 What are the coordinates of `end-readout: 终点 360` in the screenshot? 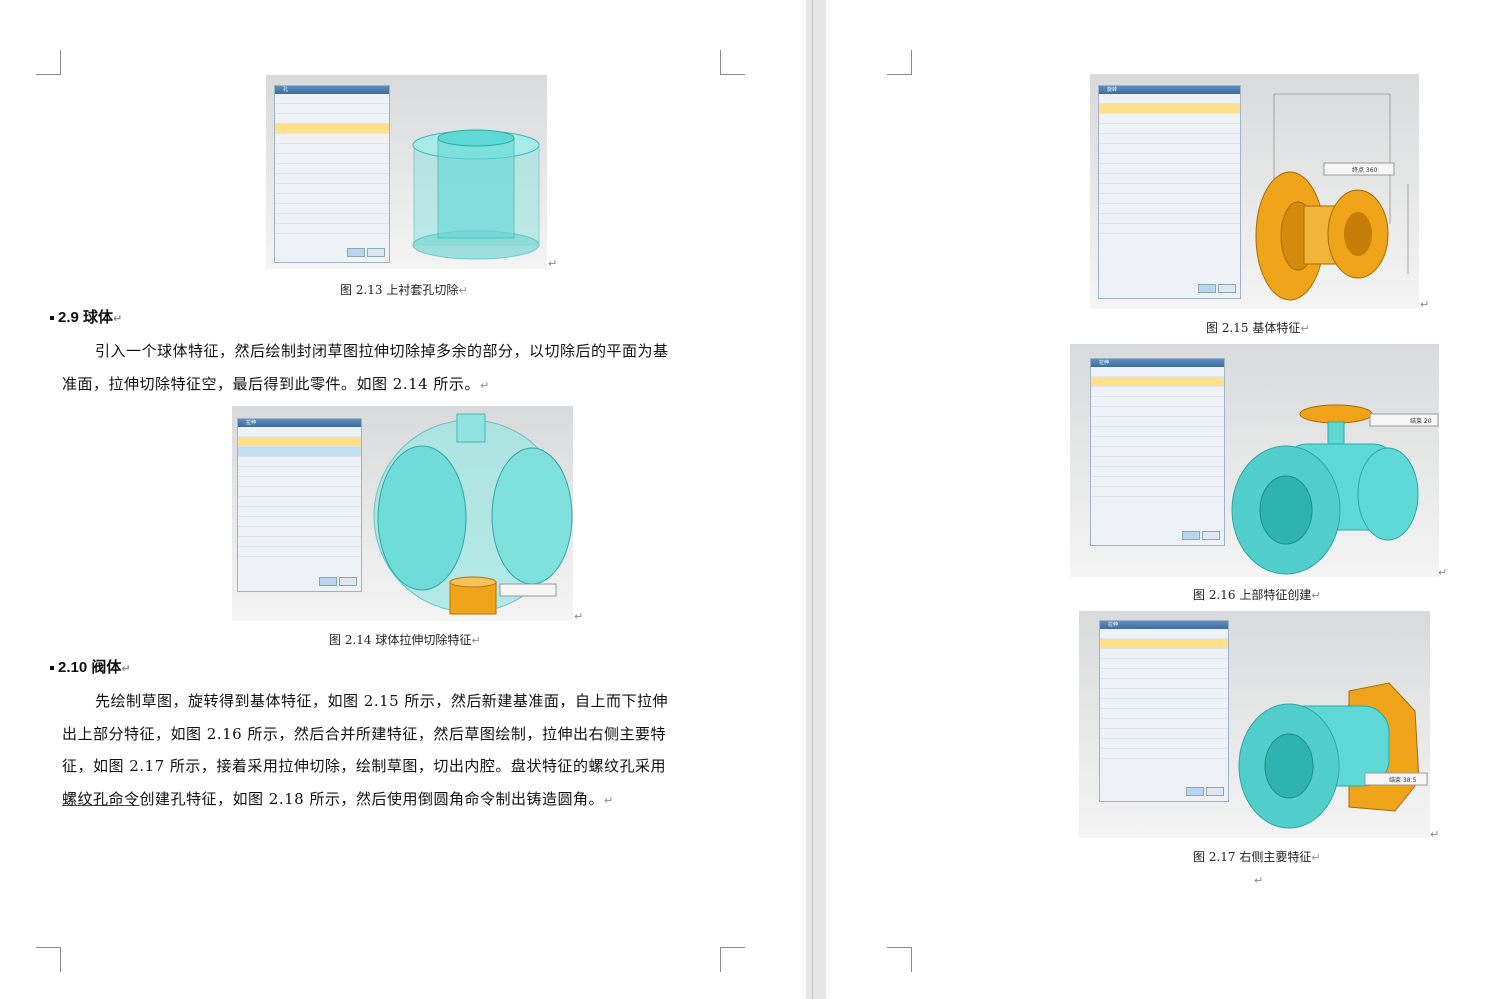 It's located at (1365, 170).